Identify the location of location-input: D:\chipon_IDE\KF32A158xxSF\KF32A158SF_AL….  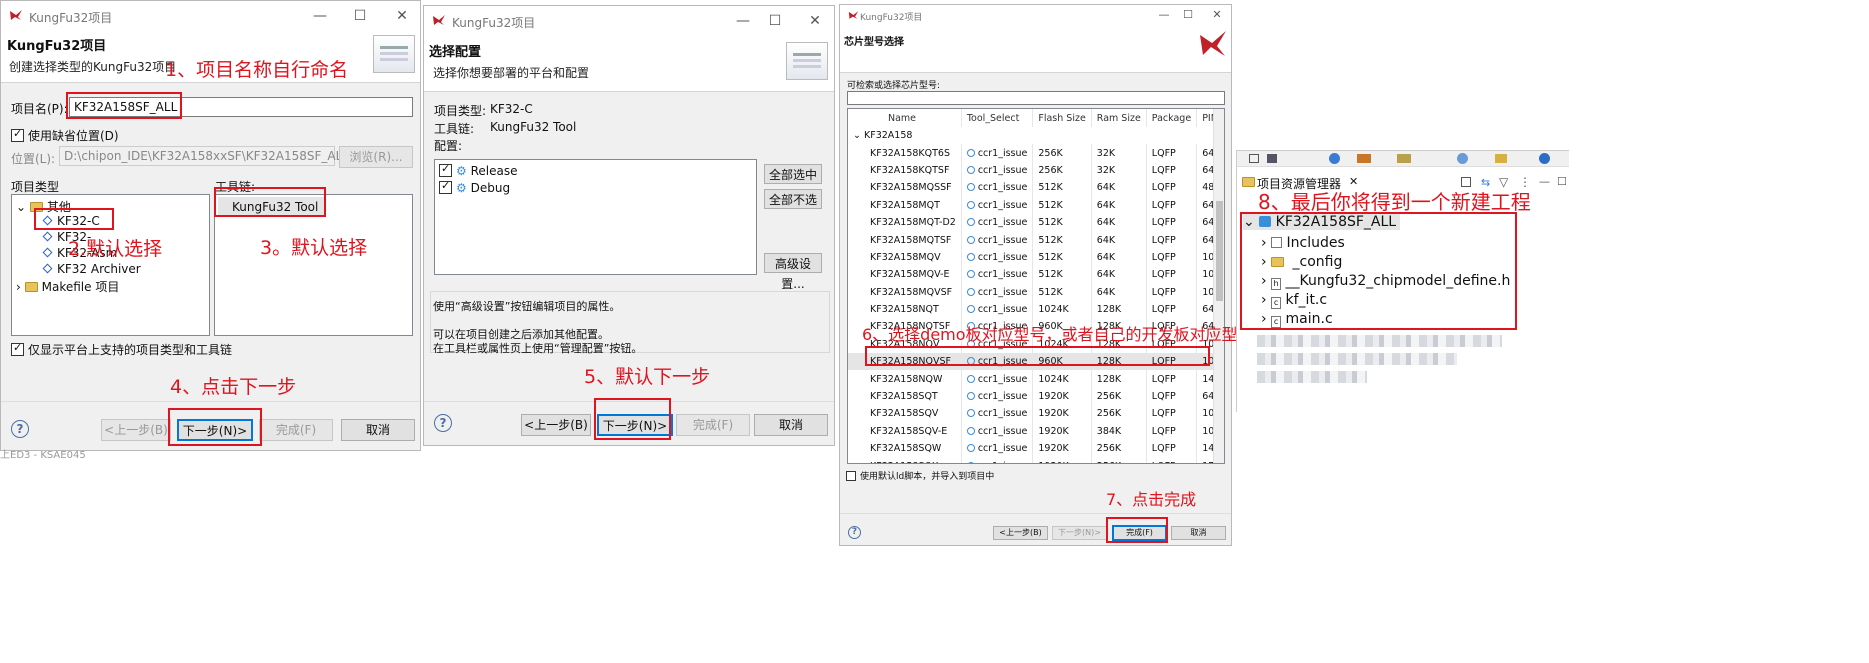
(204, 156).